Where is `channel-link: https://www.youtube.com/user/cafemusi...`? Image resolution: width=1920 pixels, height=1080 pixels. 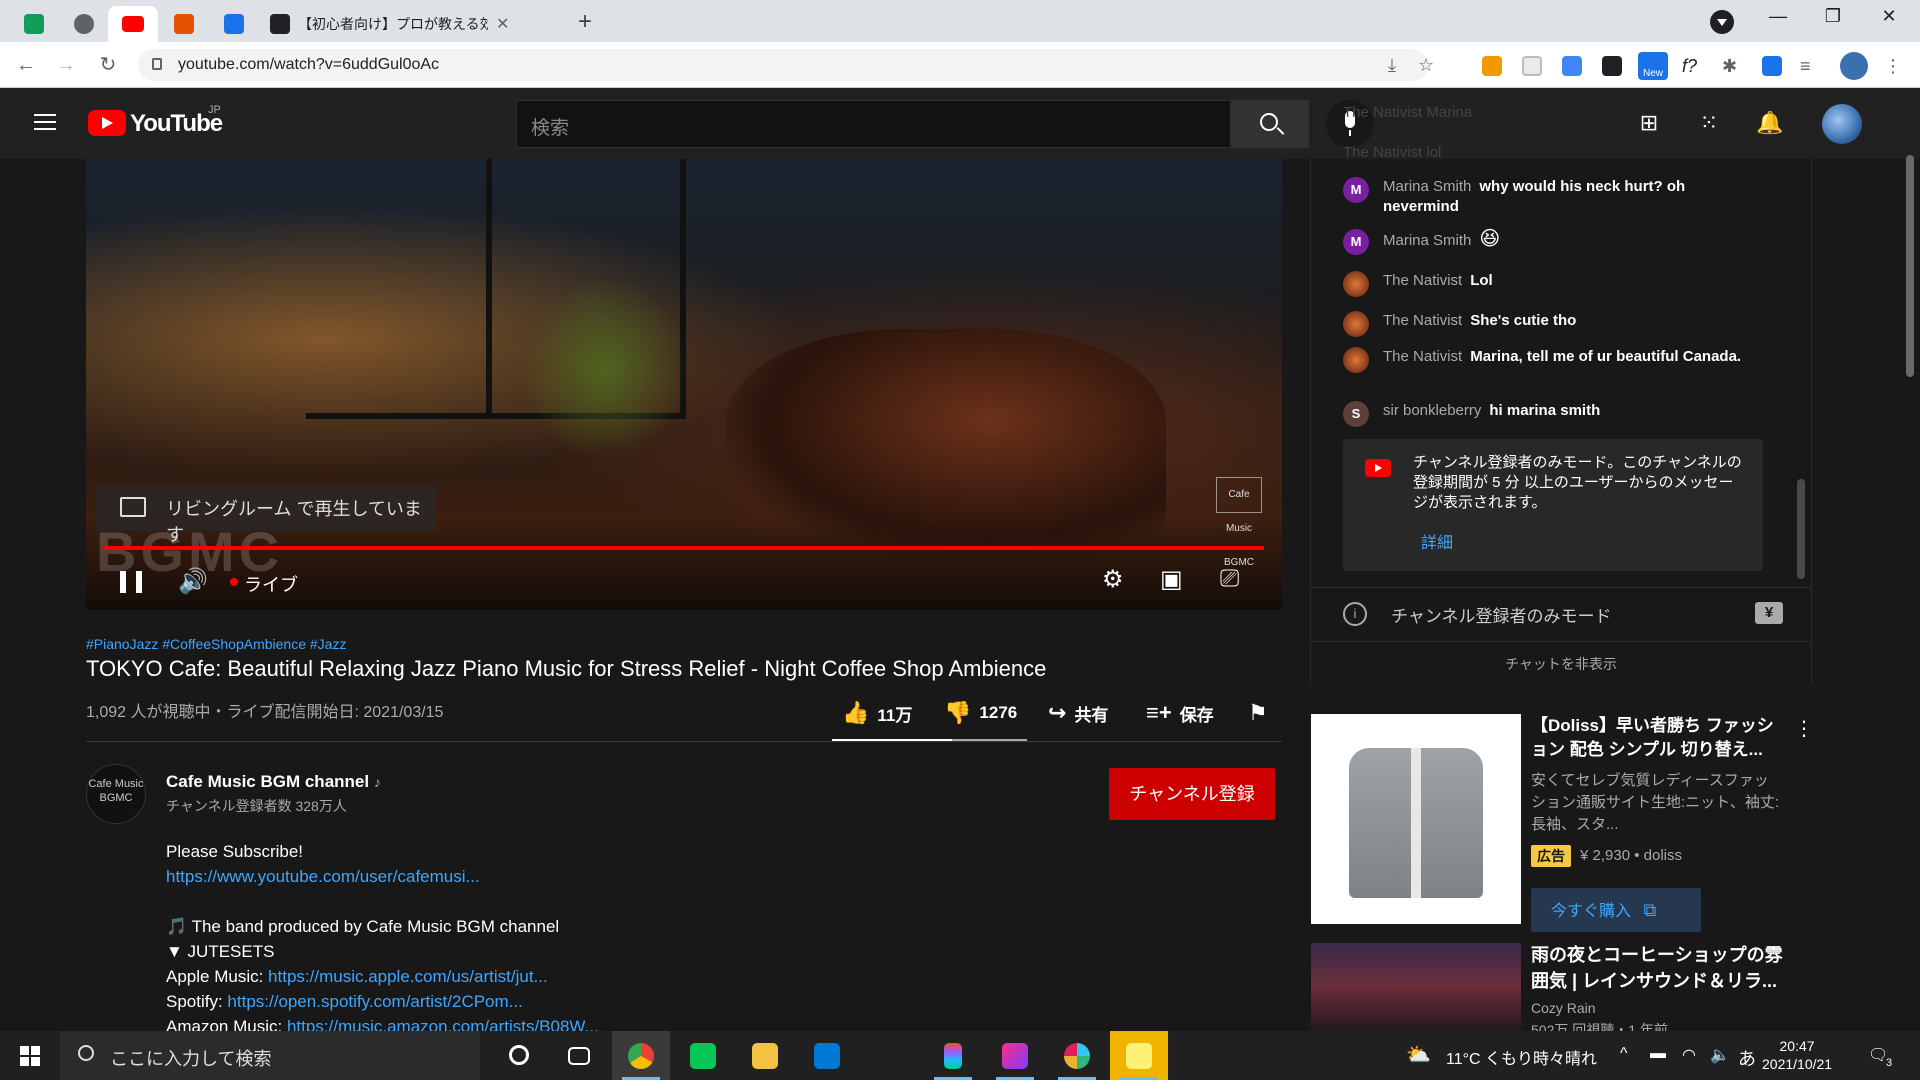
channel-link: https://www.youtube.com/user/cafemusi... is located at coordinates (323, 876).